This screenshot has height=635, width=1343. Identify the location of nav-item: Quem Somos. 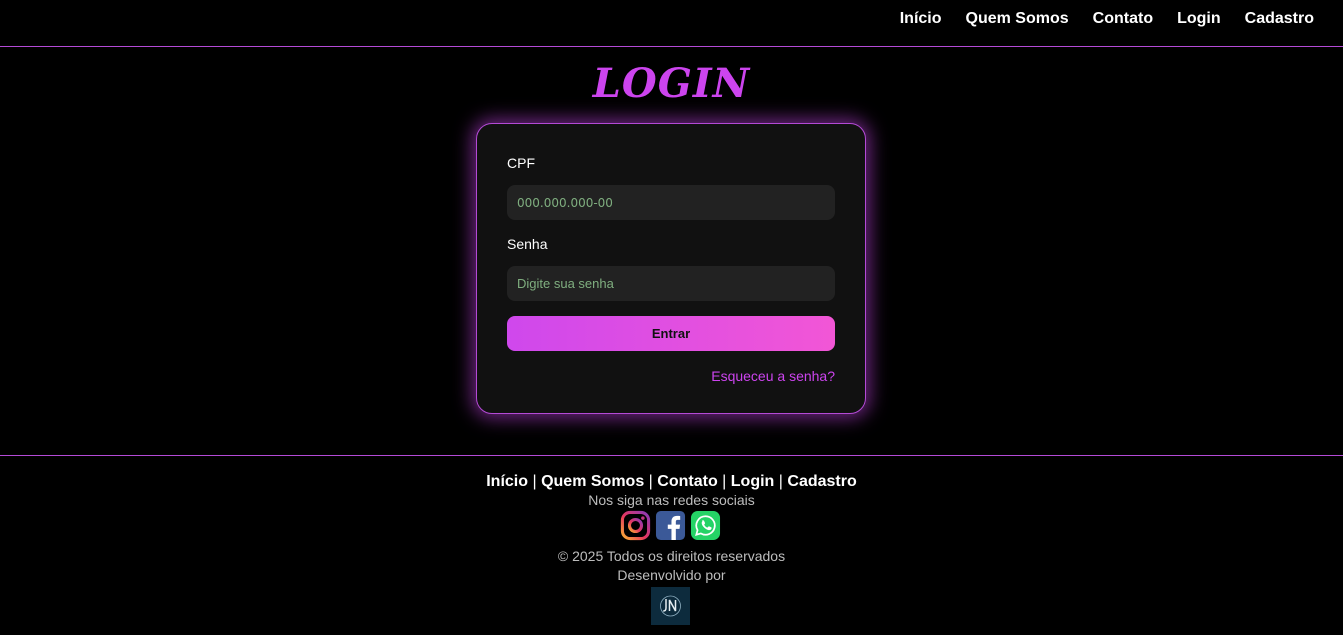
(1017, 19).